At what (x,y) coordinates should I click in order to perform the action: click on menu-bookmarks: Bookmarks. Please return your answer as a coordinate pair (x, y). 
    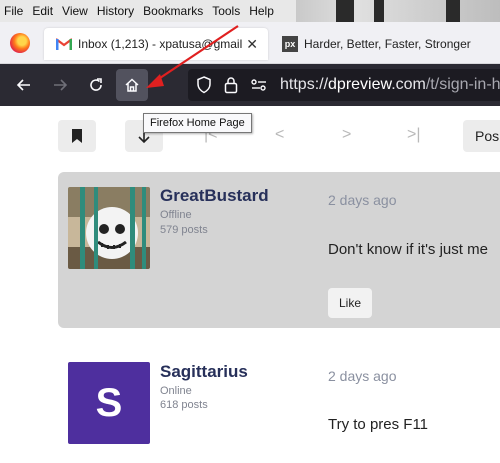
    Looking at the image, I should click on (173, 11).